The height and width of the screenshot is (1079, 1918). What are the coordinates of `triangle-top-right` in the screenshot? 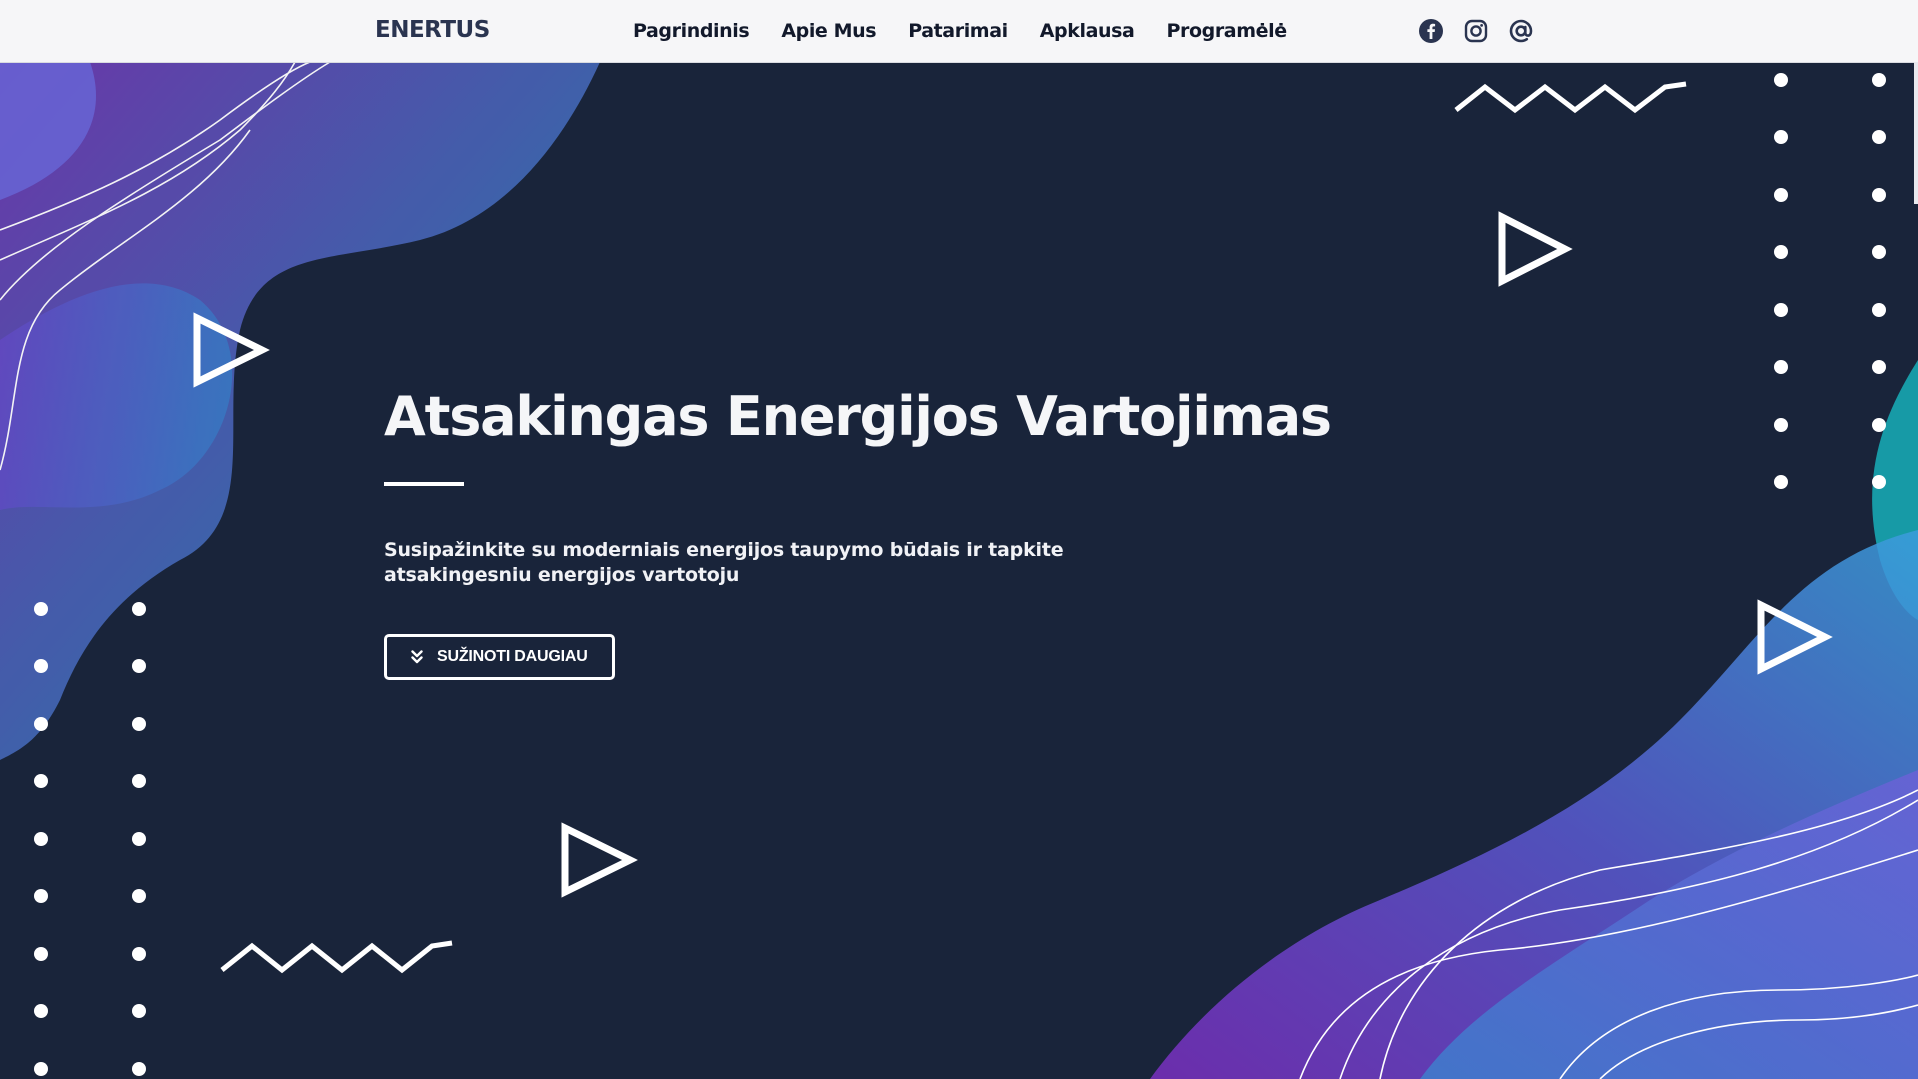 It's located at (1535, 249).